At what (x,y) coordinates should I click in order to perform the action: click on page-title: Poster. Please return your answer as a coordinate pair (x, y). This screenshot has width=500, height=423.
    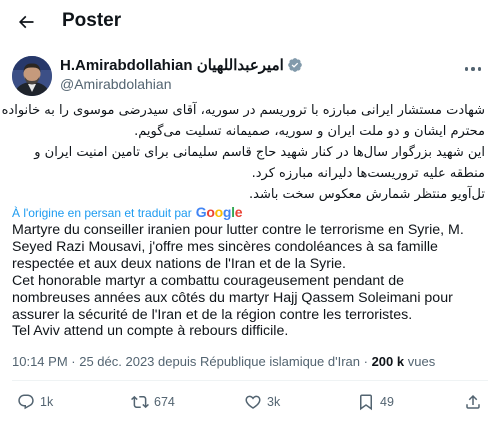
    Looking at the image, I should click on (92, 20).